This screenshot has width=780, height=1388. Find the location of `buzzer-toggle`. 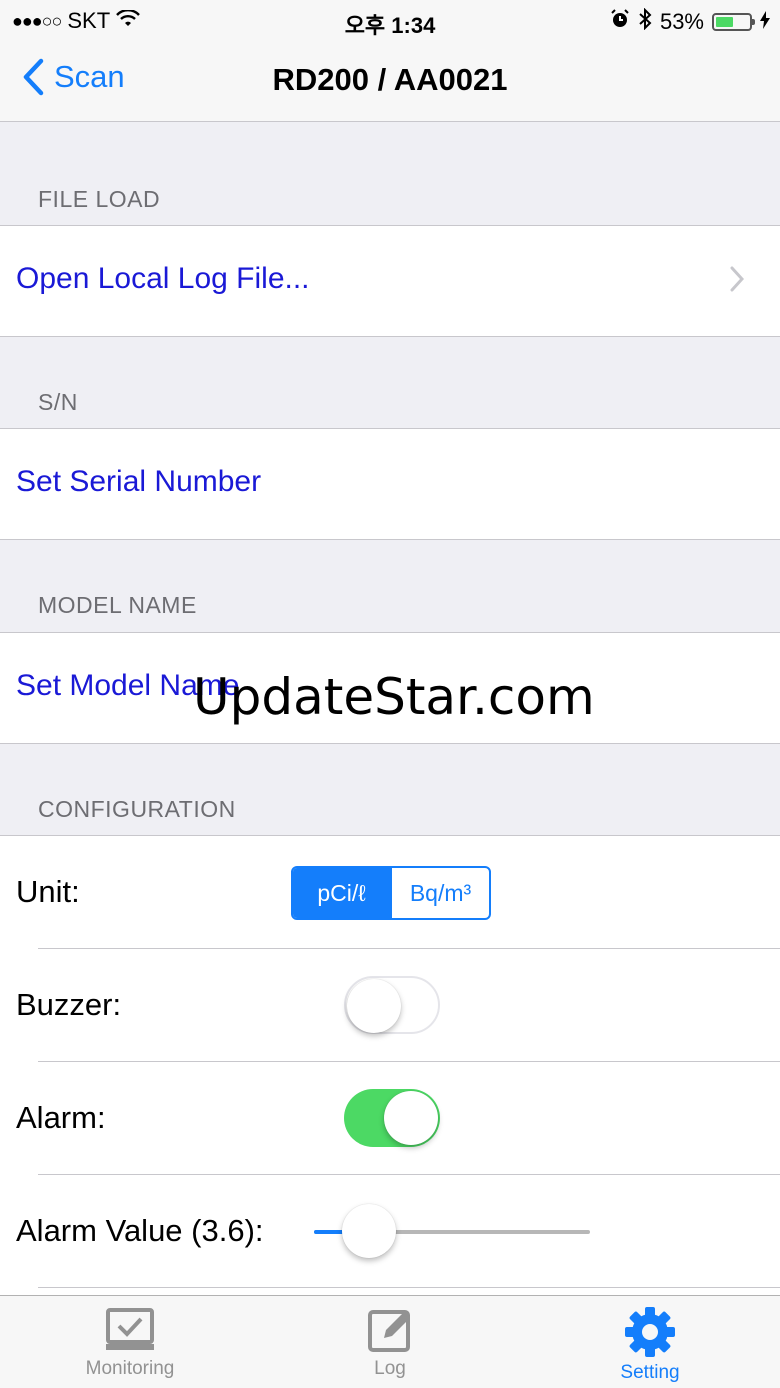

buzzer-toggle is located at coordinates (392, 1005).